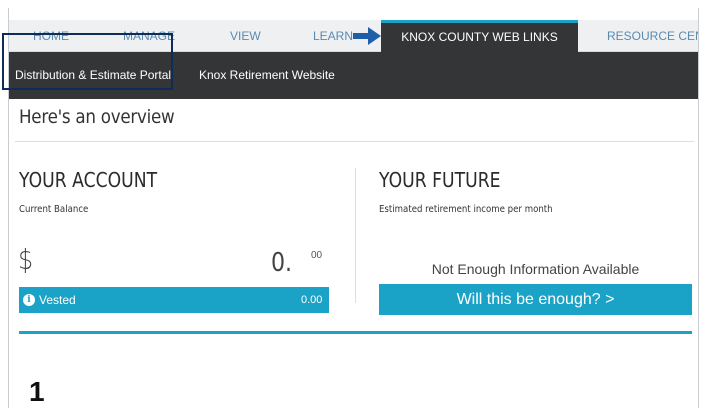 This screenshot has height=408, width=707. Describe the element at coordinates (354, 141) in the screenshot. I see `divider` at that location.